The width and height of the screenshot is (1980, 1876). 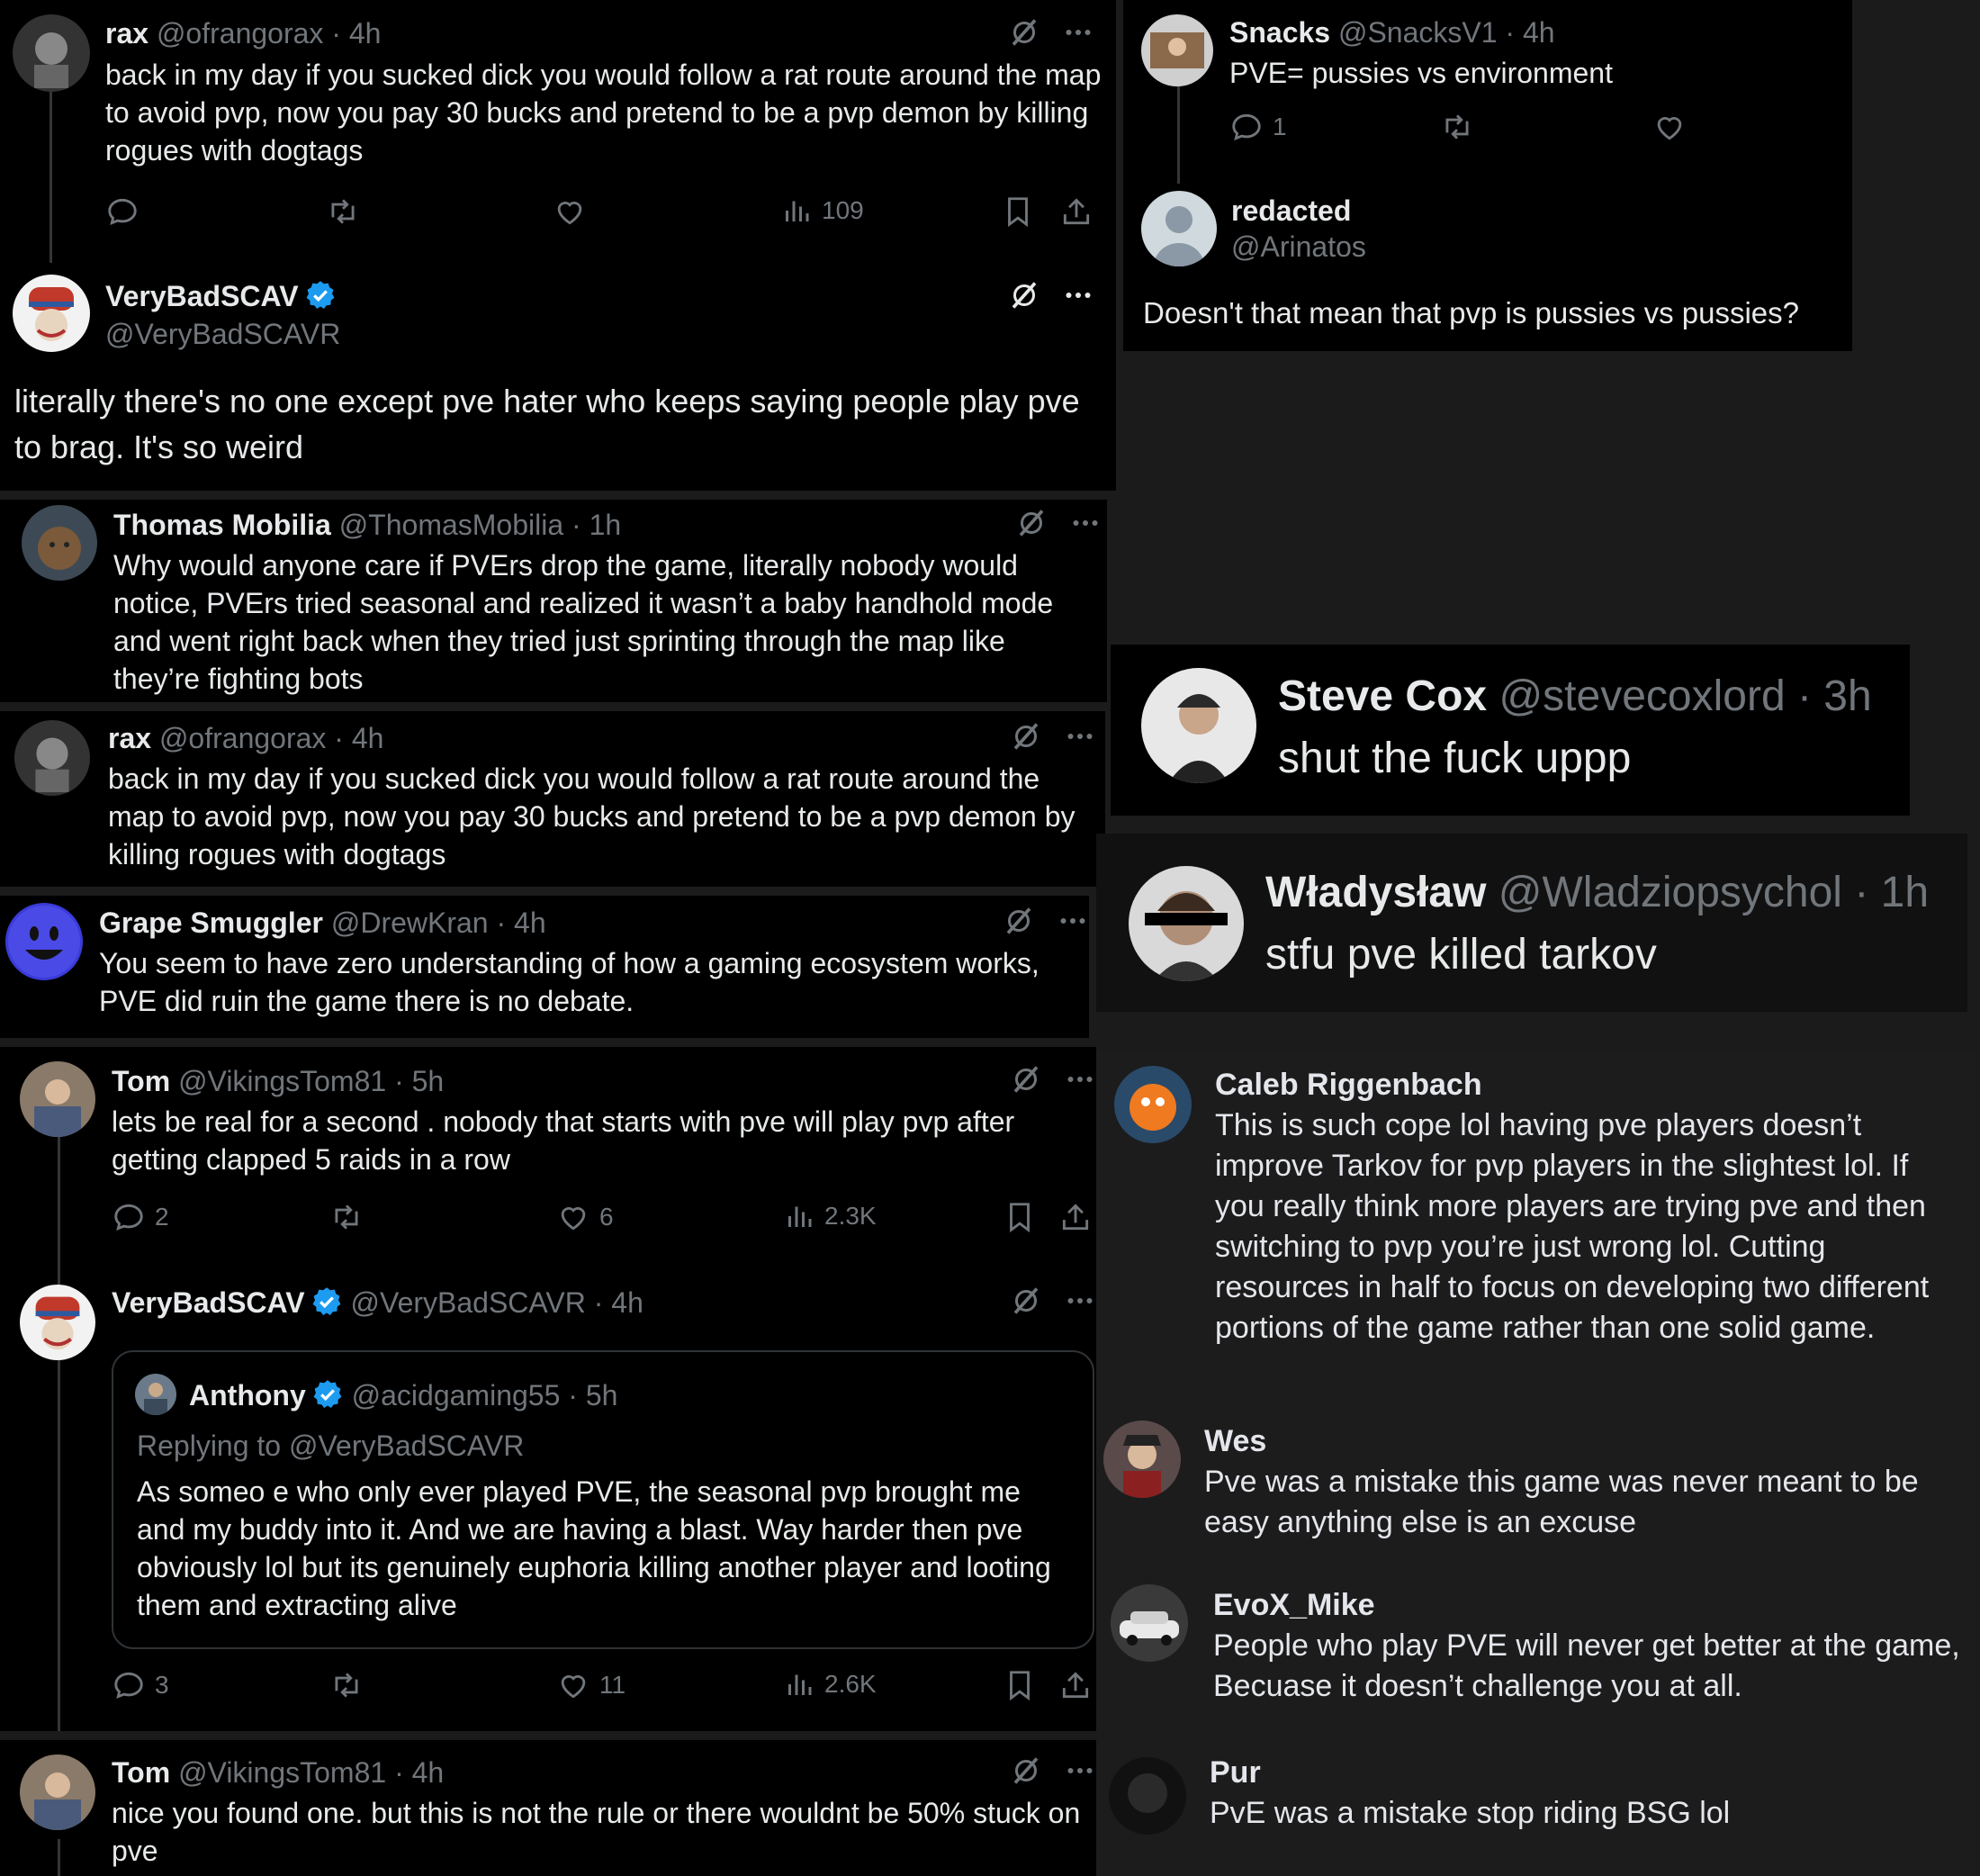 I want to click on avatar-wes, so click(x=1142, y=1459).